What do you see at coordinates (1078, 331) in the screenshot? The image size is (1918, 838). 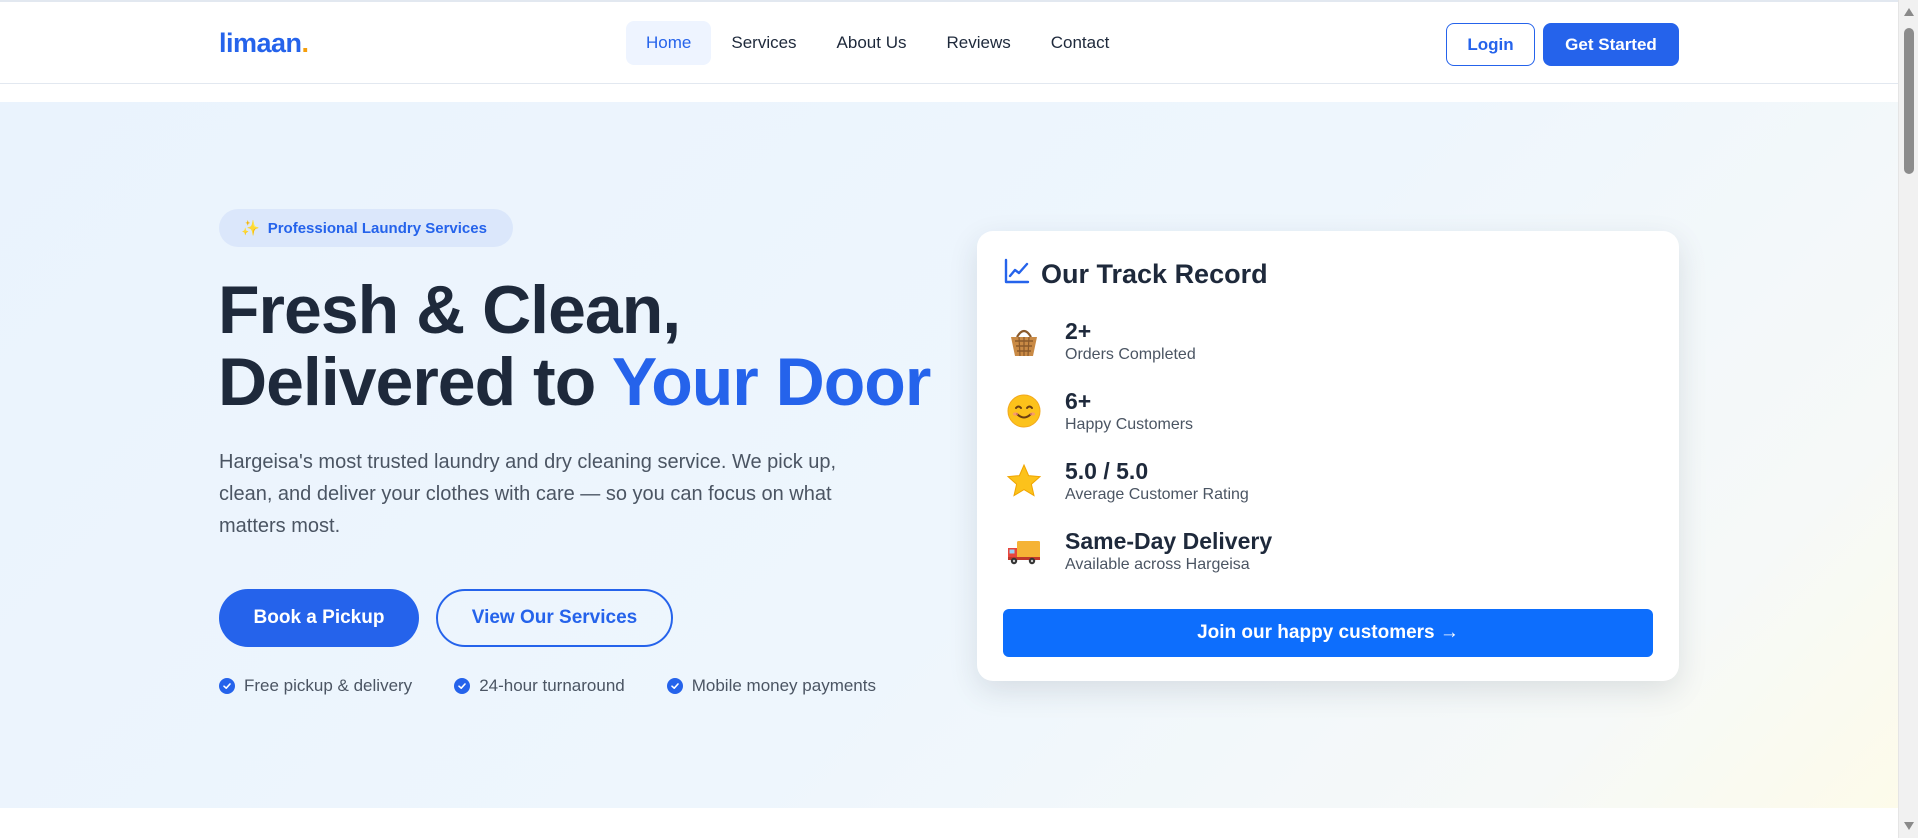 I see `stat-value: 2+` at bounding box center [1078, 331].